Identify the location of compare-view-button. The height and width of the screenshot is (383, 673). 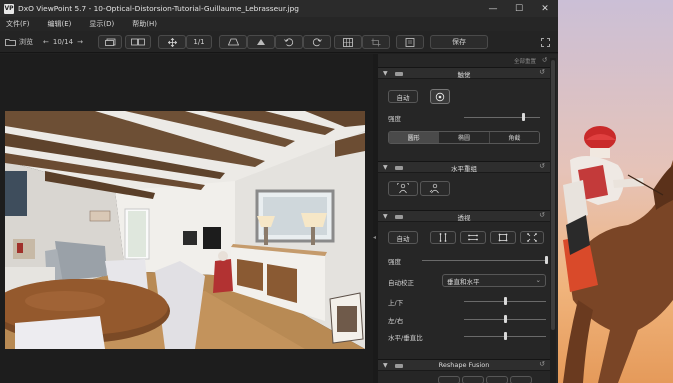
(110, 42).